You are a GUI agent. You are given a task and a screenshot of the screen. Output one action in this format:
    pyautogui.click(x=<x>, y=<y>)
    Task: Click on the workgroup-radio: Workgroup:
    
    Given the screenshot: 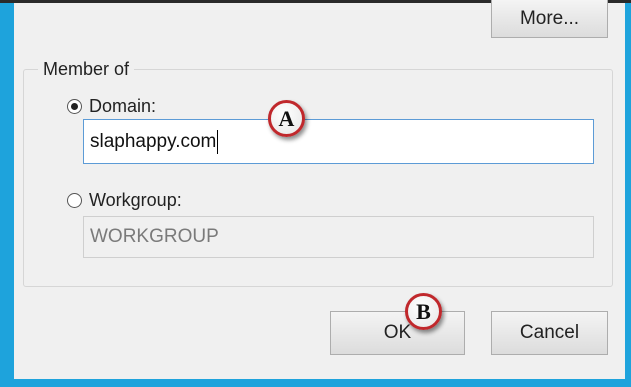 What is the action you would take?
    pyautogui.click(x=124, y=200)
    